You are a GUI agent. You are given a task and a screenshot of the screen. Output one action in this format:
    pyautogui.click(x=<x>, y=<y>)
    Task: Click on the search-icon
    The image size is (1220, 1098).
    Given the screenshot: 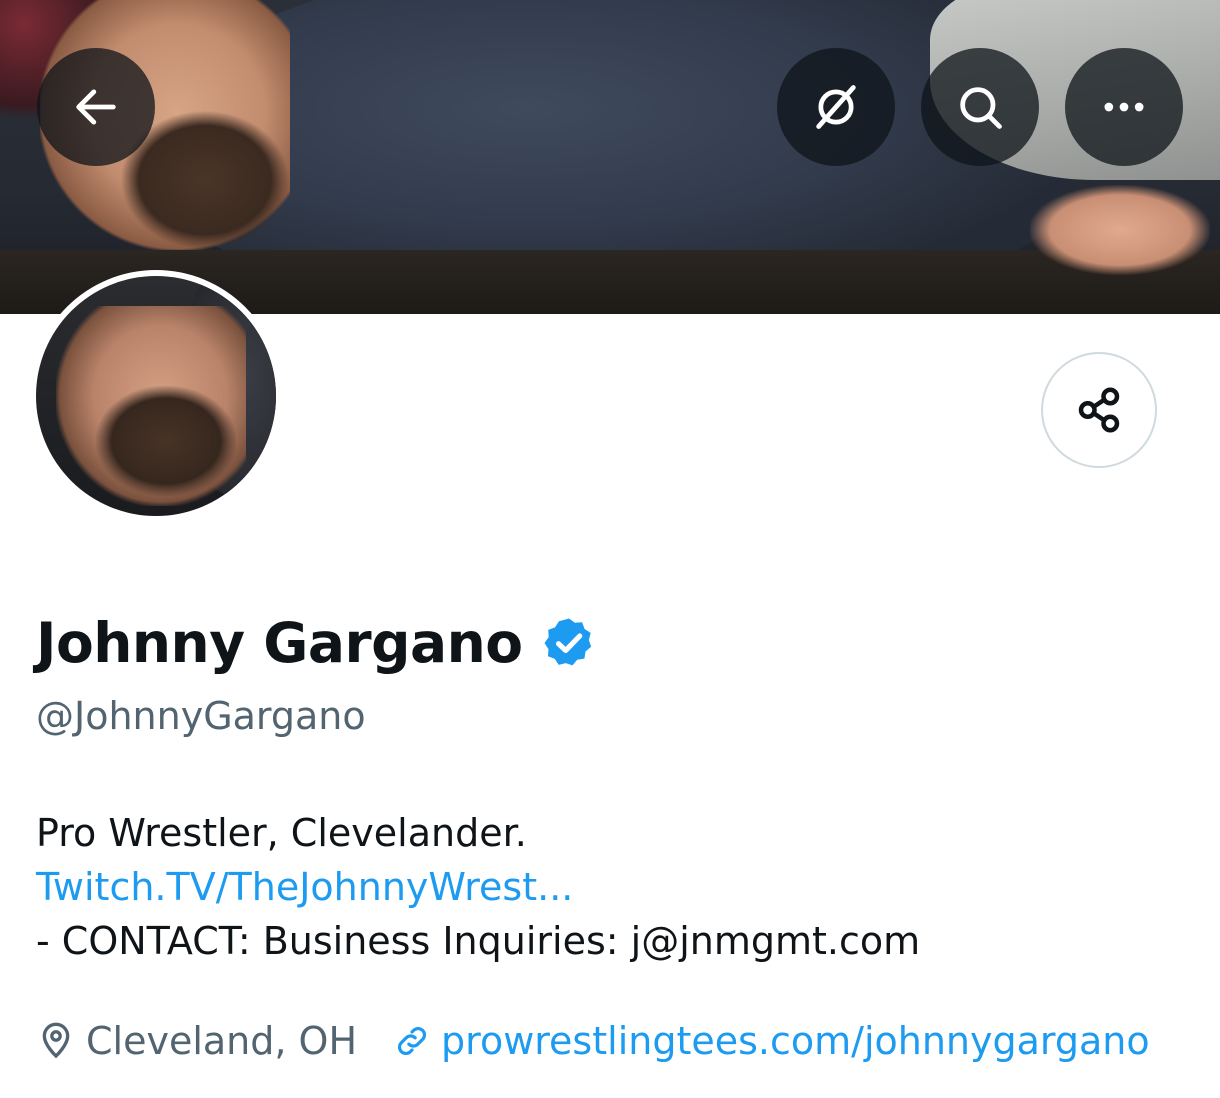 What is the action you would take?
    pyautogui.click(x=981, y=108)
    